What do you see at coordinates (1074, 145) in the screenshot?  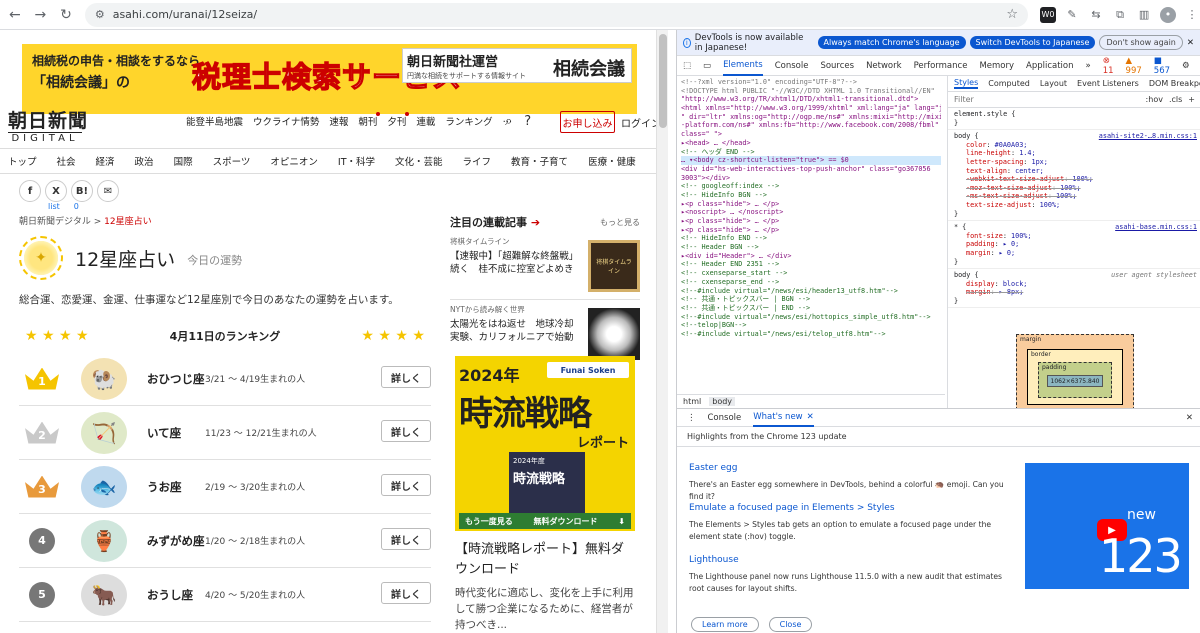 I see `css-property: color: #0A0A03;` at bounding box center [1074, 145].